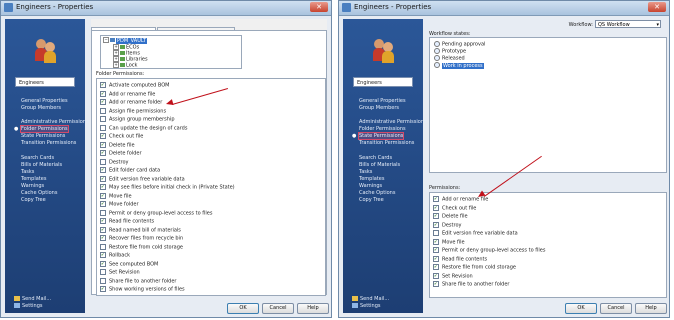 The image size is (674, 320). What do you see at coordinates (171, 52) in the screenshot?
I see `folder-tree: − PDM_VAULT + ECOs + Items + Libraries + Lock` at bounding box center [171, 52].